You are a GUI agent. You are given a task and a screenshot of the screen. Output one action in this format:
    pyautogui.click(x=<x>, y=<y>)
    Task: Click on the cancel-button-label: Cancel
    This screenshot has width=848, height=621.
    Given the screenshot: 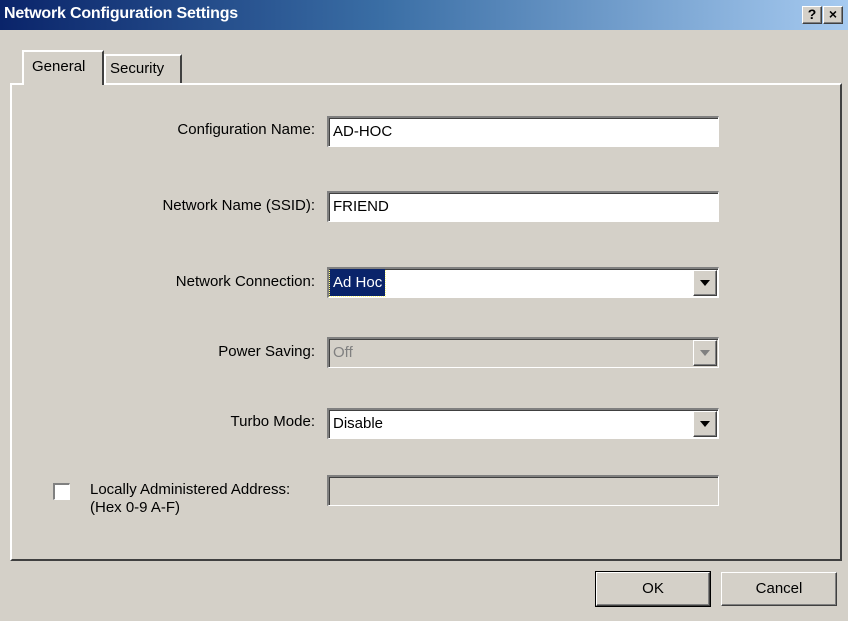 What is the action you would take?
    pyautogui.click(x=779, y=588)
    